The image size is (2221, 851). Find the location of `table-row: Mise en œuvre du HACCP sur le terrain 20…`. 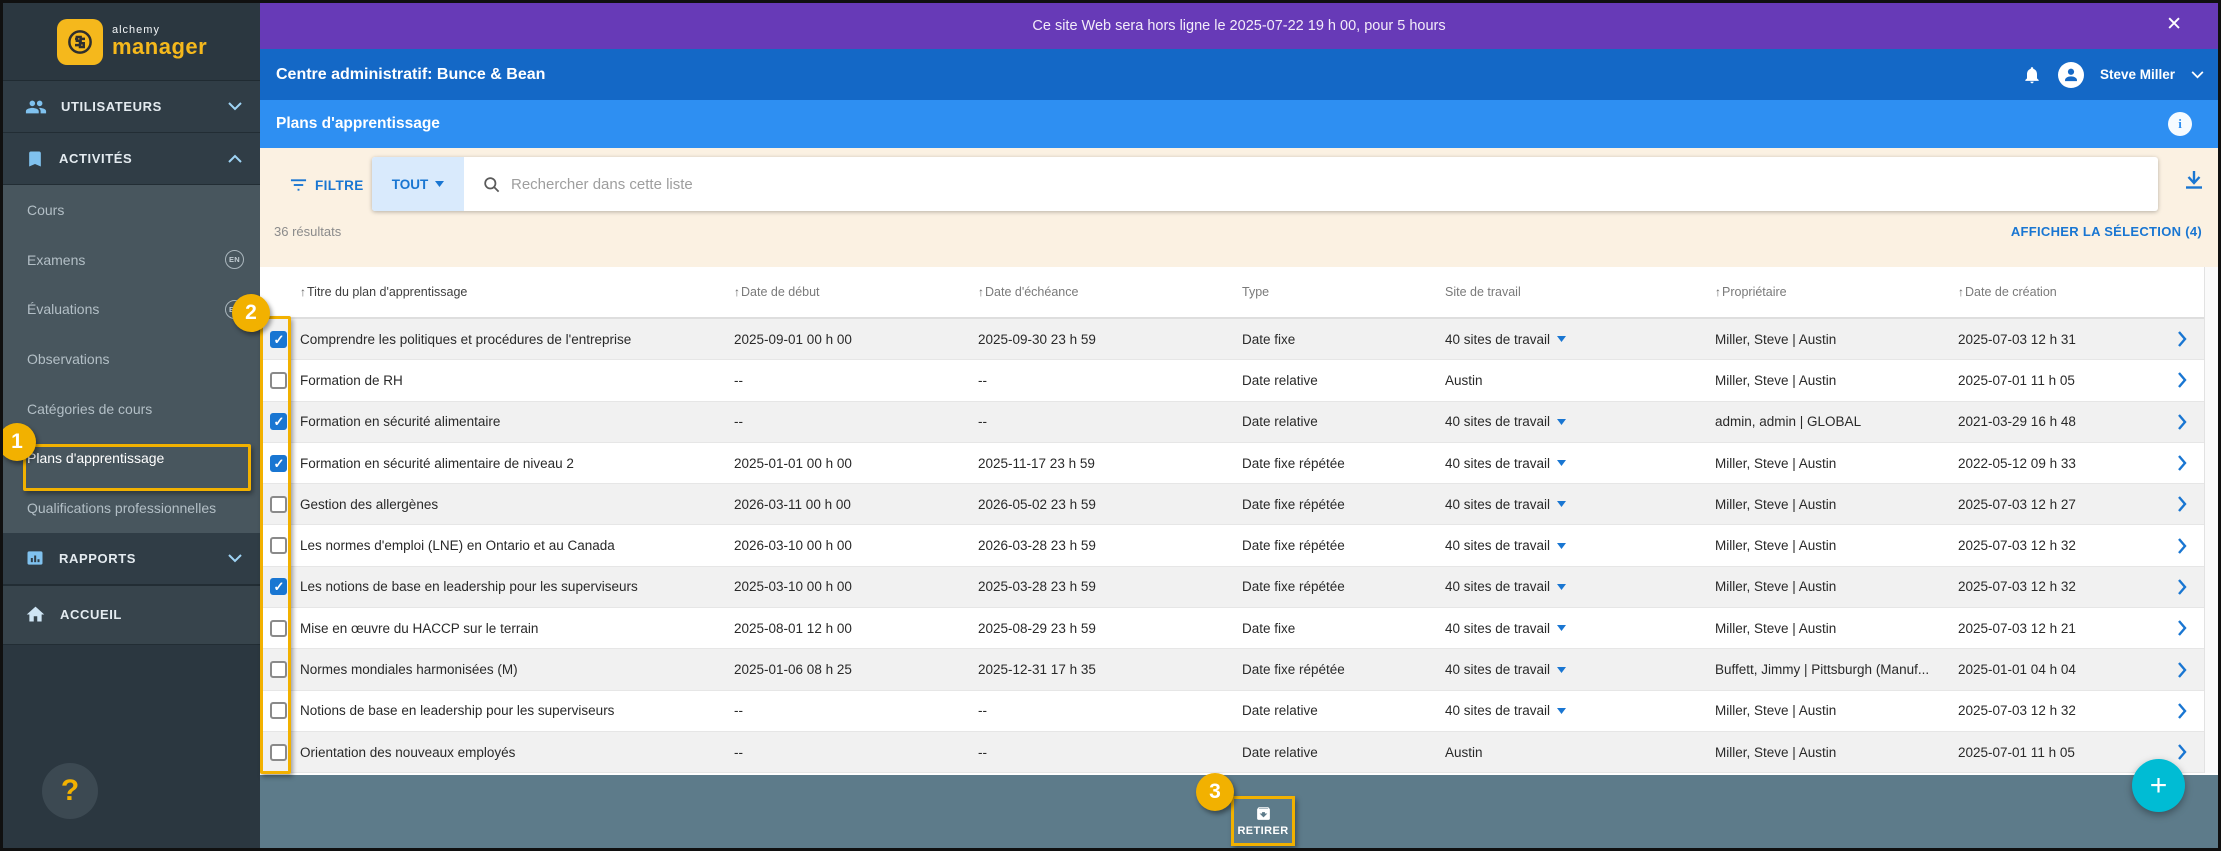

table-row: Mise en œuvre du HACCP sur le terrain 20… is located at coordinates (1239, 629).